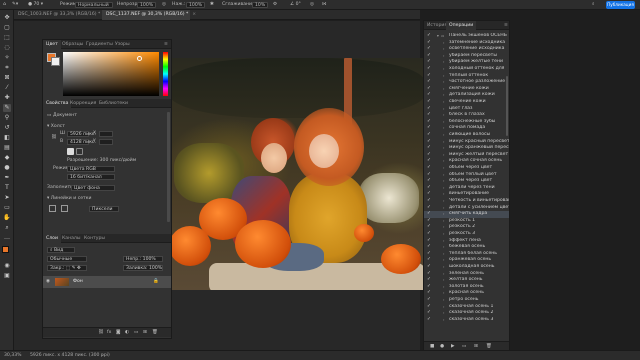 The width and height of the screenshot is (640, 360). Describe the element at coordinates (106, 134) in the screenshot. I see `x-field` at that location.